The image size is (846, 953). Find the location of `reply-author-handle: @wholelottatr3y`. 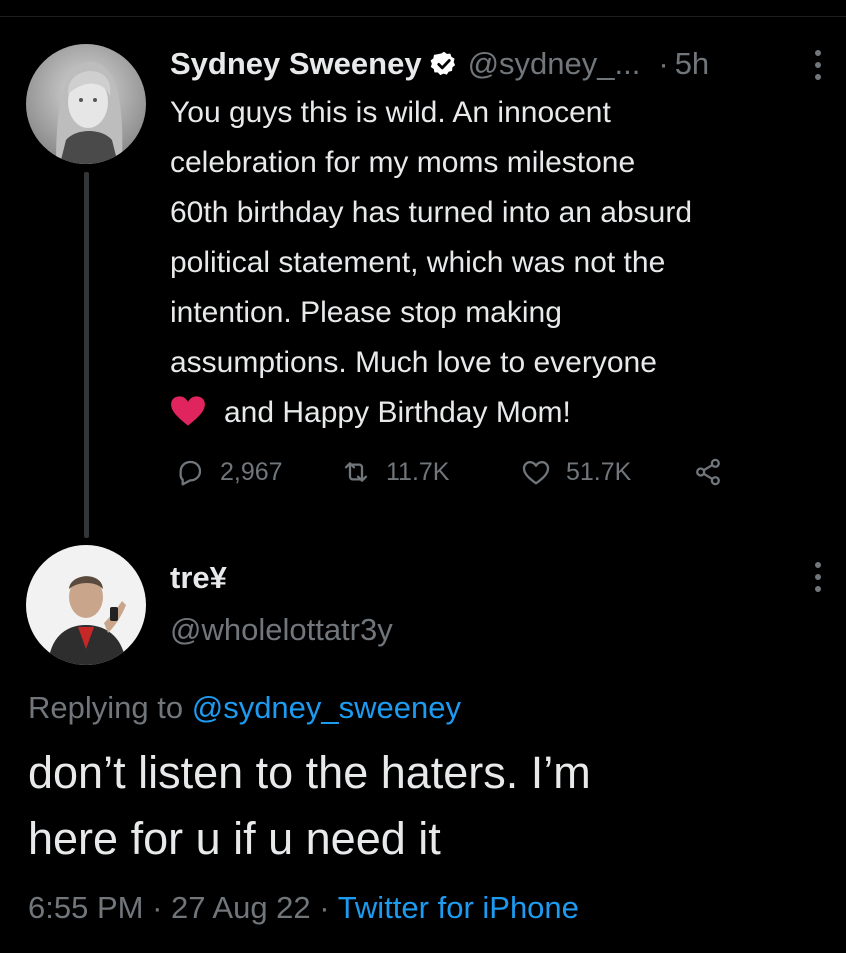

reply-author-handle: @wholelottatr3y is located at coordinates (281, 630).